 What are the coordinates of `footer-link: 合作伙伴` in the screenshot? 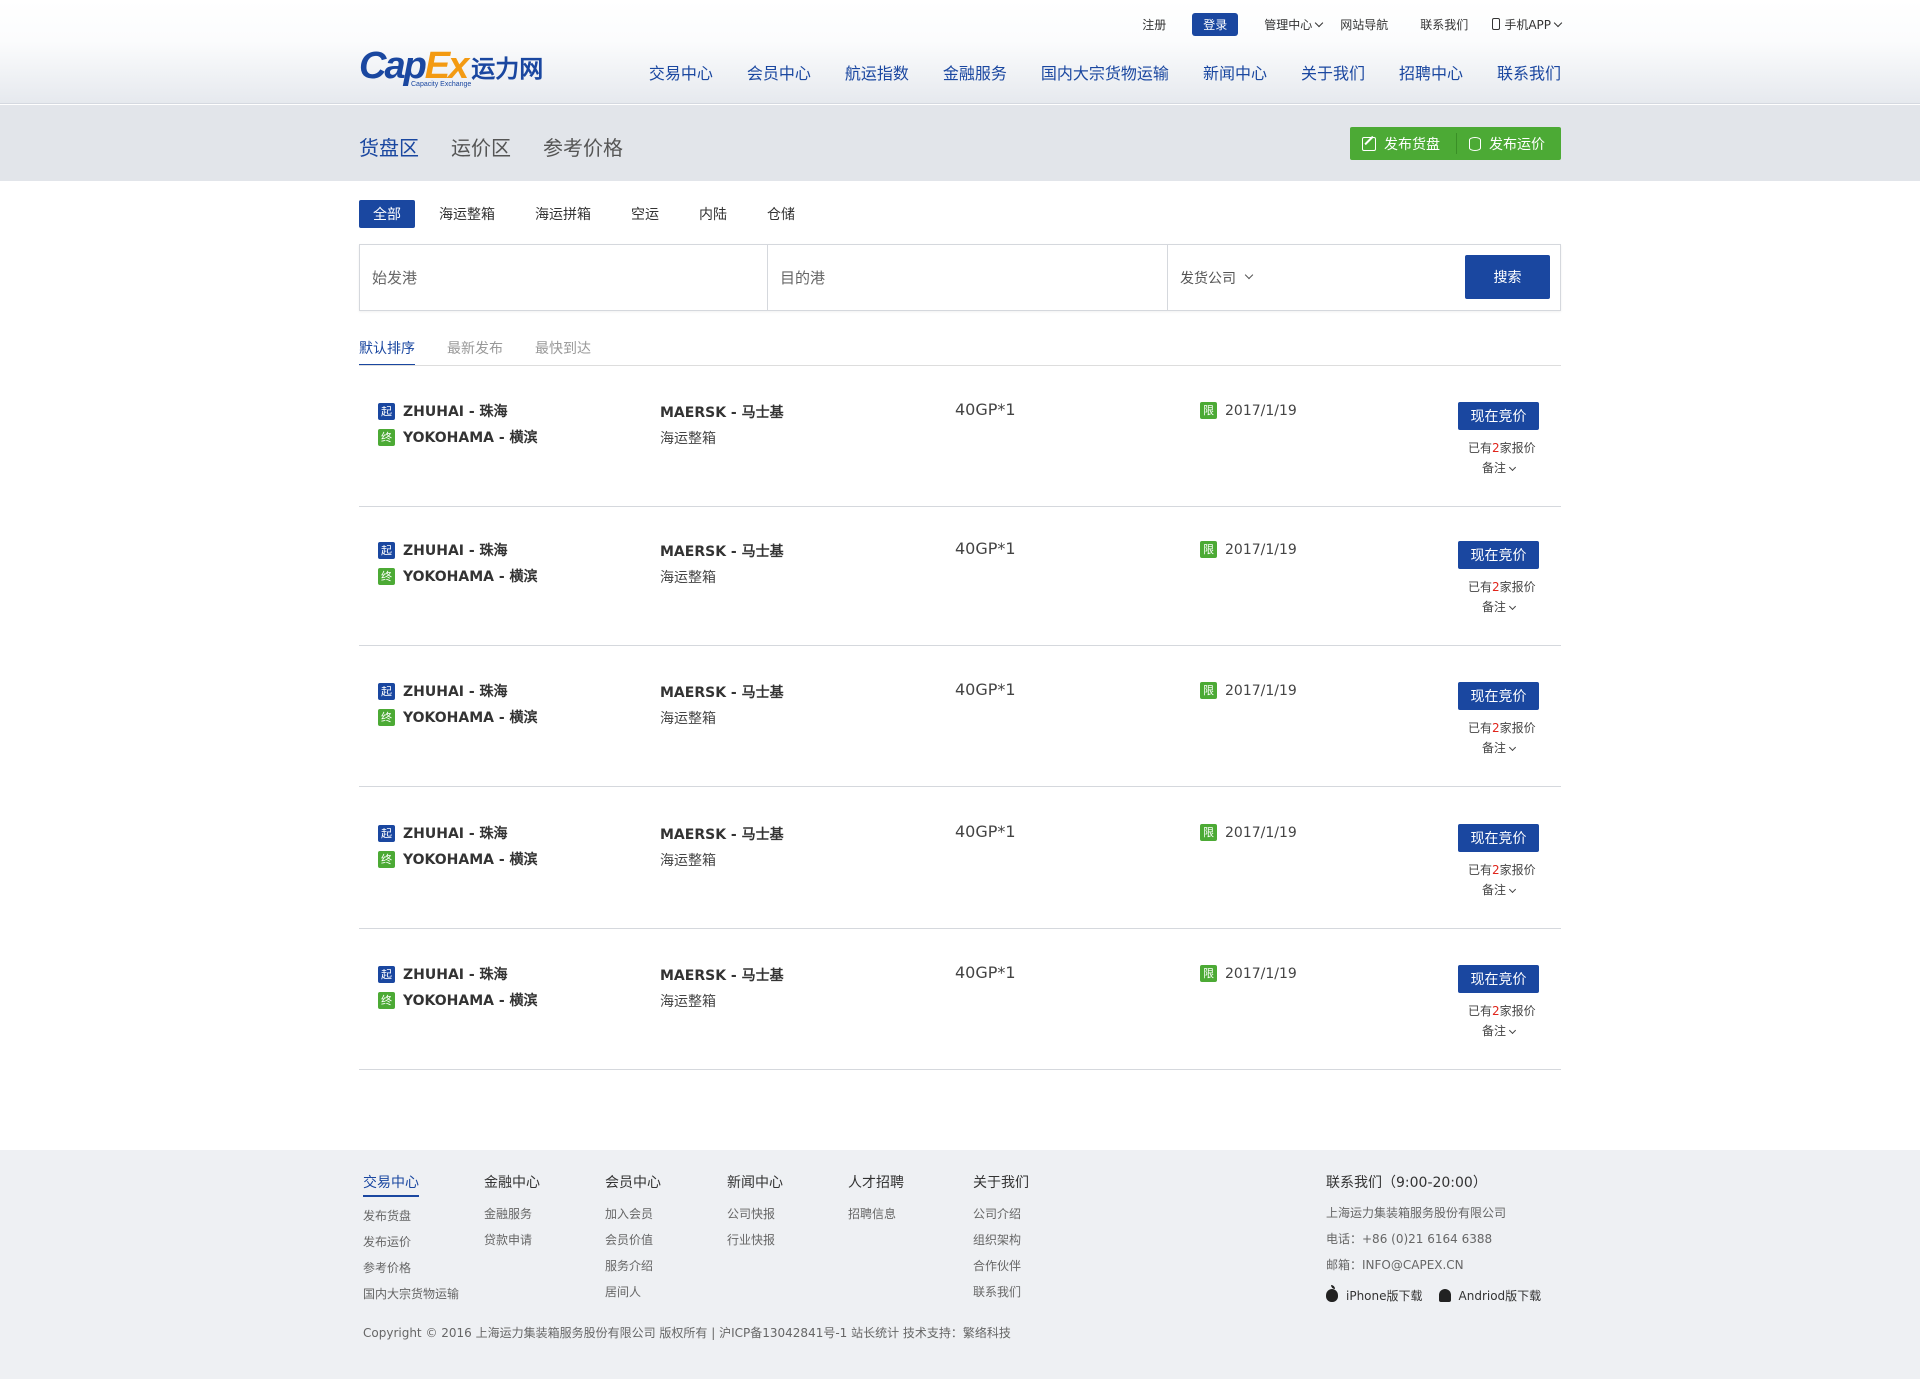 It's located at (1001, 1265).